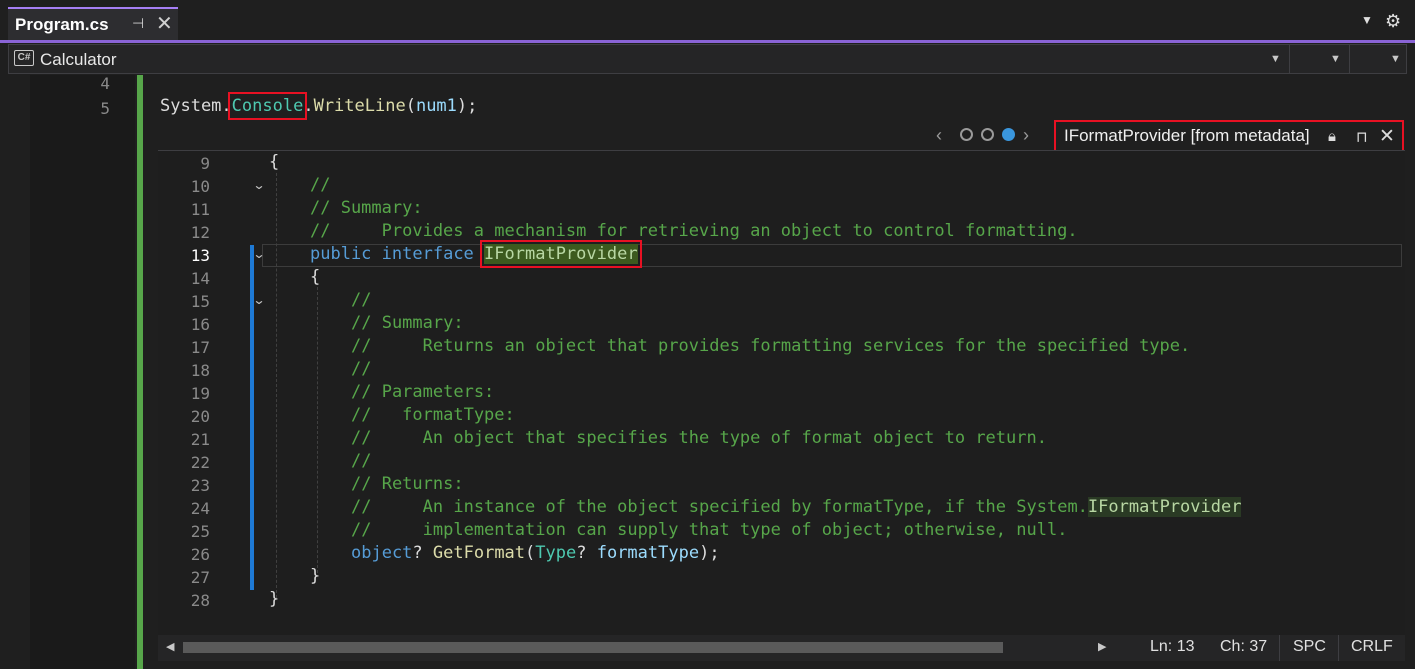 The width and height of the screenshot is (1415, 669). Describe the element at coordinates (24, 58) in the screenshot. I see `csharp-project-icon: C#` at that location.